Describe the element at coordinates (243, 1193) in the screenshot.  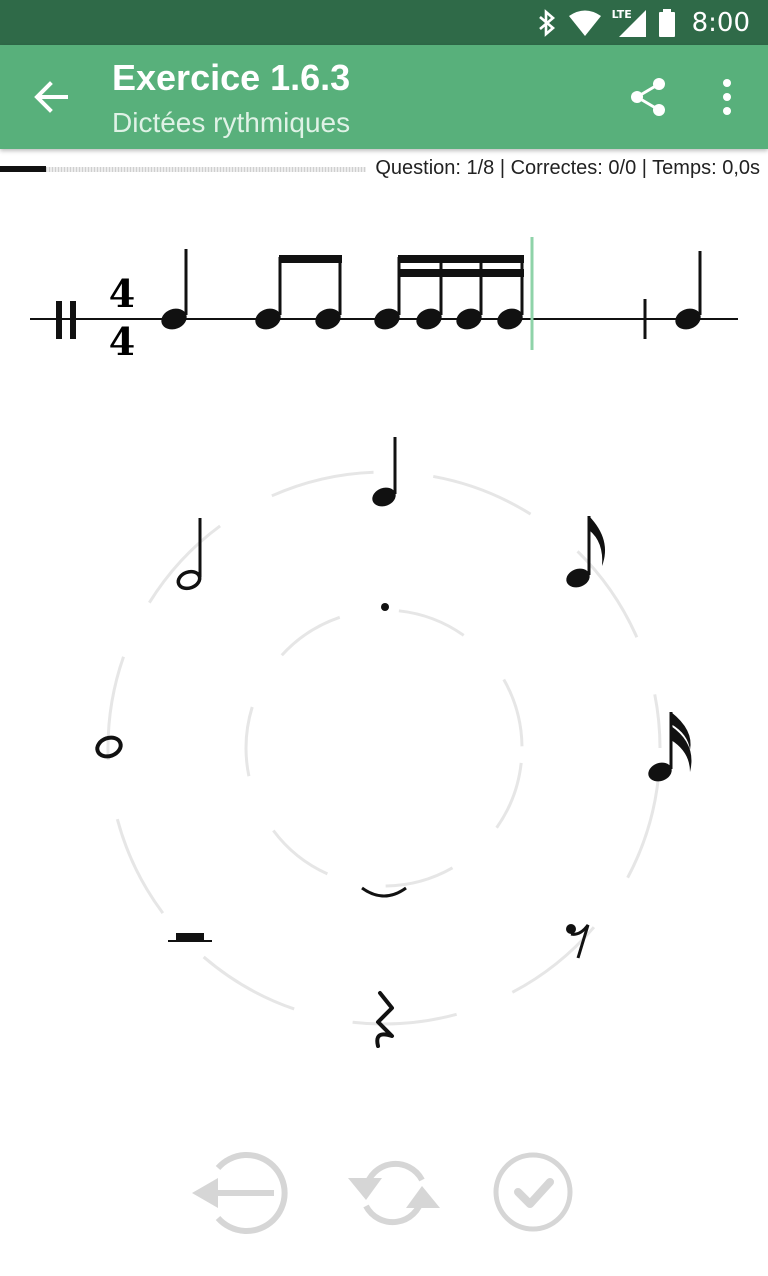
I see `undo-icon` at that location.